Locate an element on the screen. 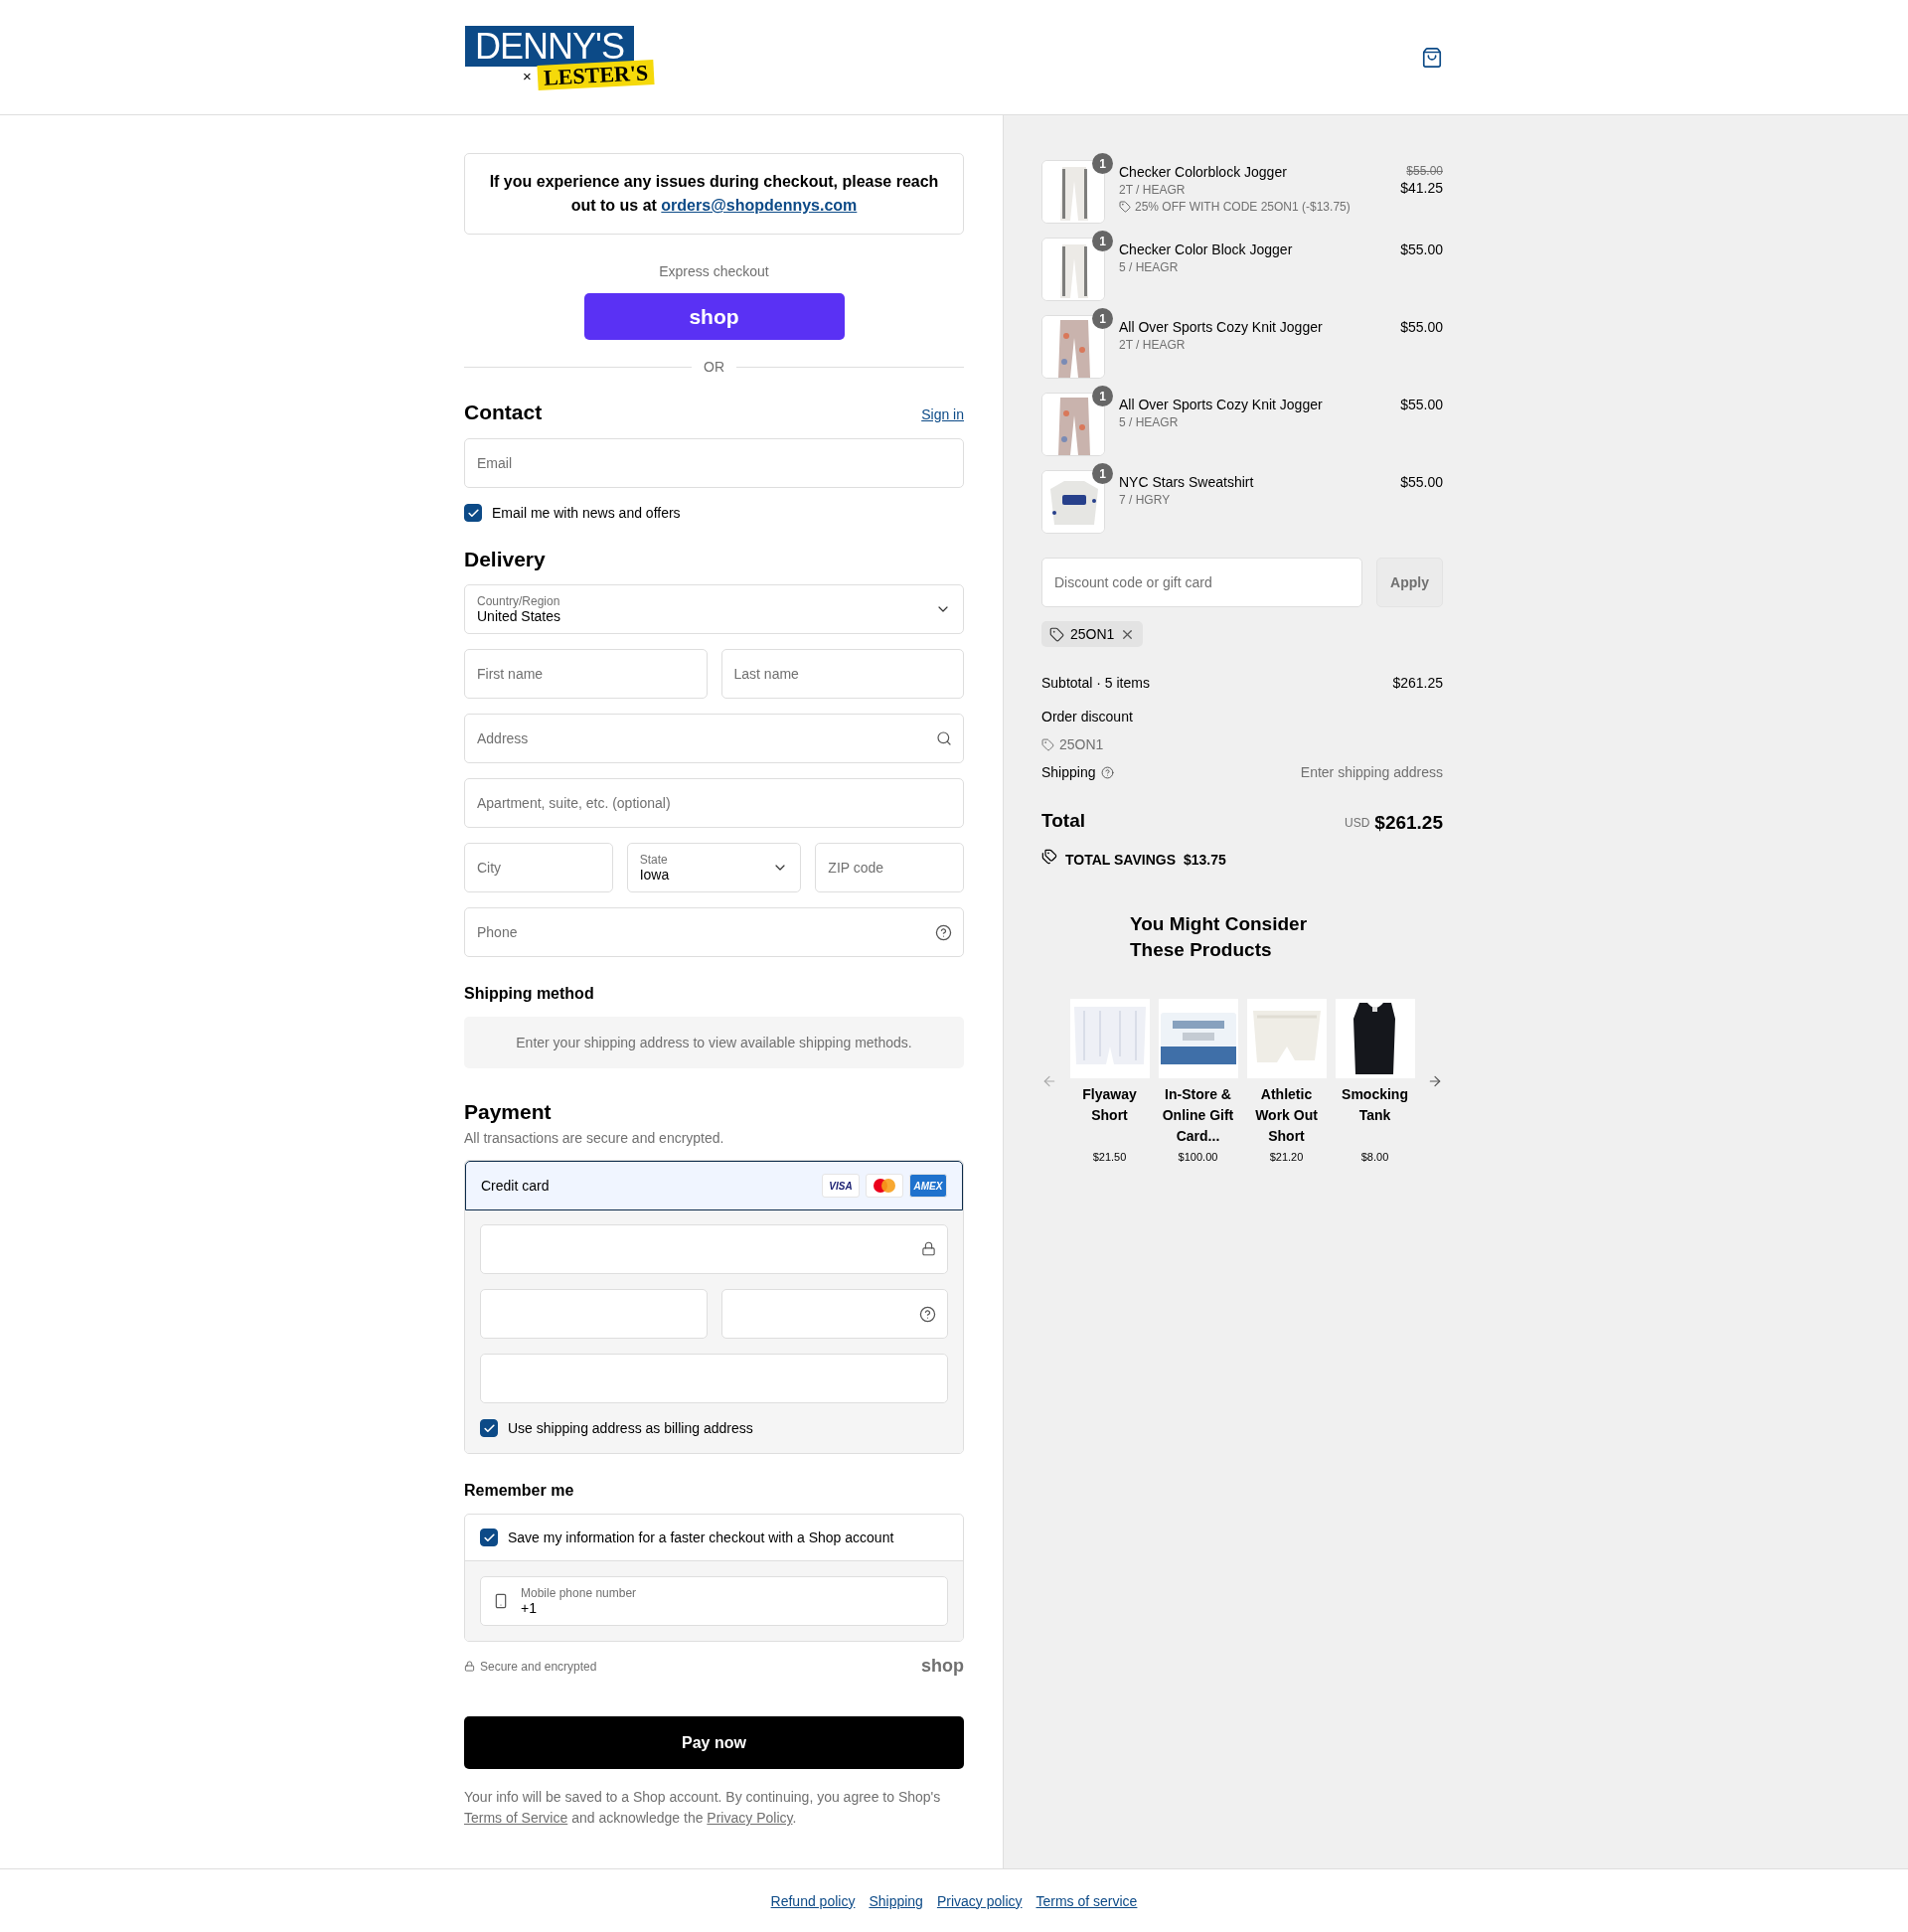 Image resolution: width=1908 pixels, height=1932 pixels. product-price: $21.20 is located at coordinates (1286, 1157).